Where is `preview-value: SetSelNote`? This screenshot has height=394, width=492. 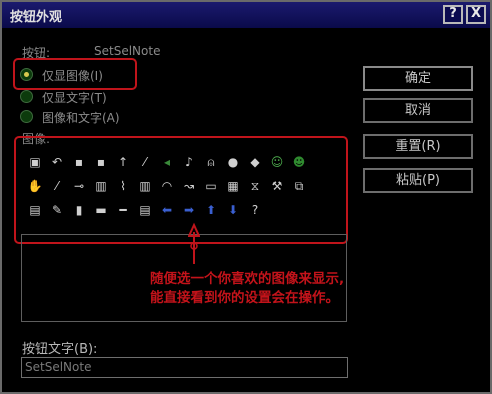
preview-value: SetSelNote is located at coordinates (127, 51).